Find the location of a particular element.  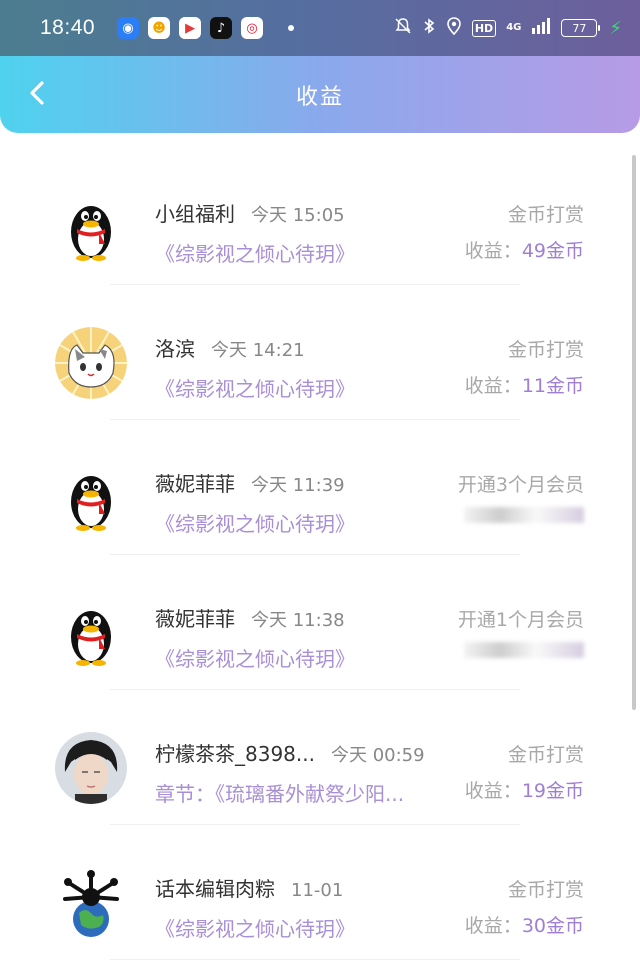

back-button is located at coordinates (37, 93).